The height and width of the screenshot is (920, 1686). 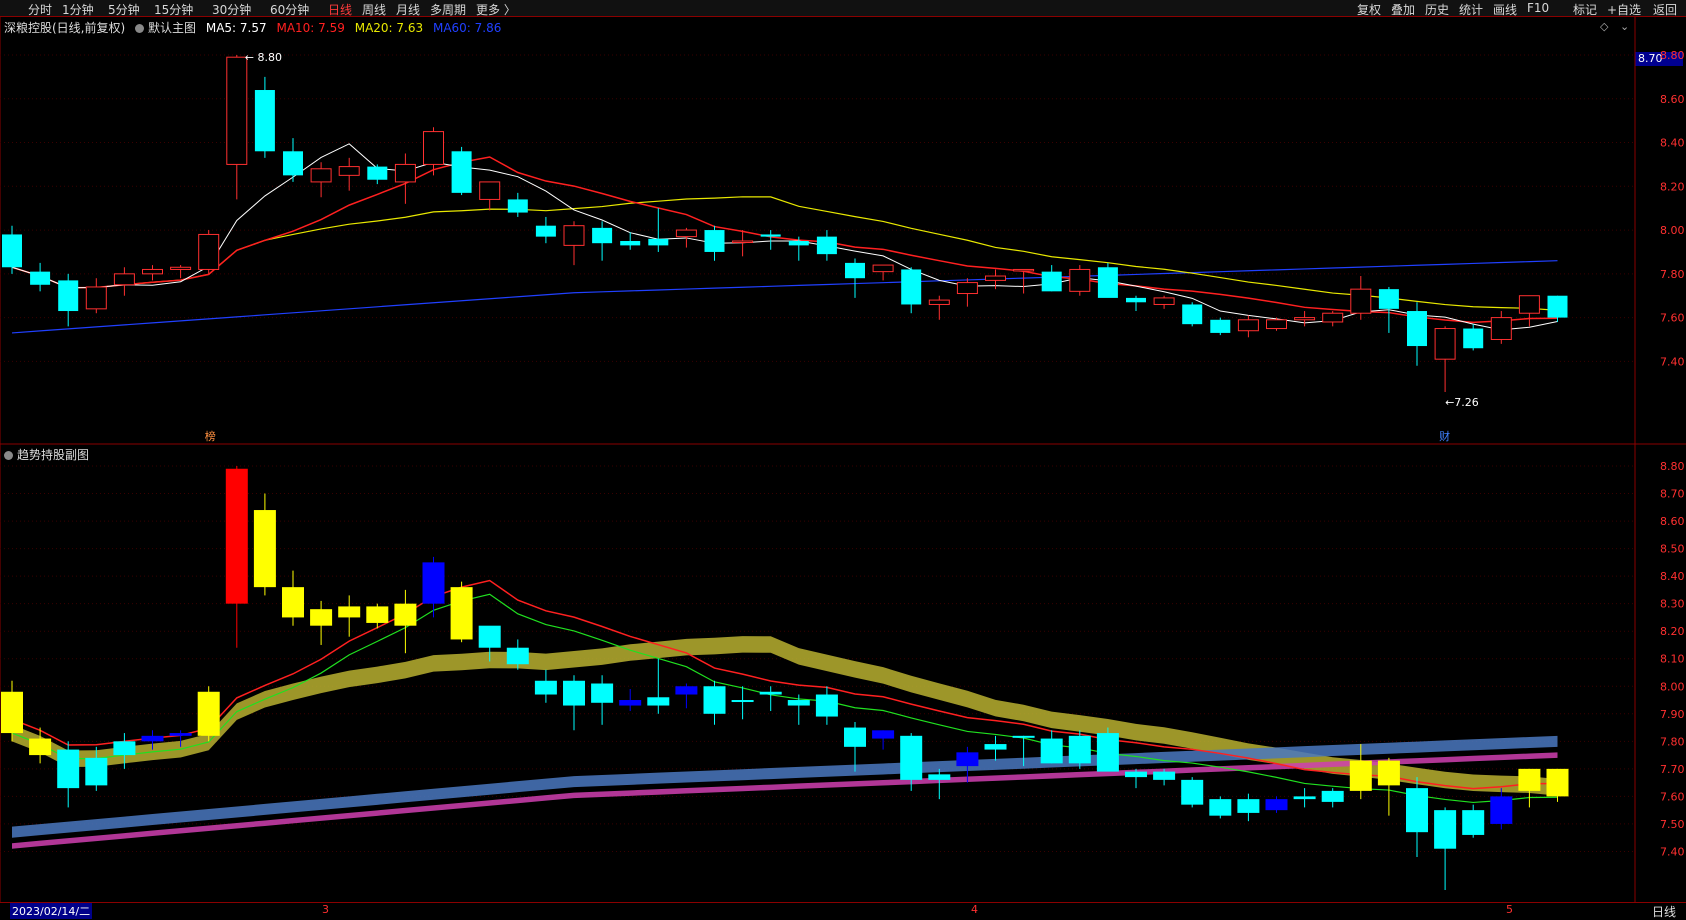 What do you see at coordinates (1663, 912) in the screenshot?
I see `period-label: 日线` at bounding box center [1663, 912].